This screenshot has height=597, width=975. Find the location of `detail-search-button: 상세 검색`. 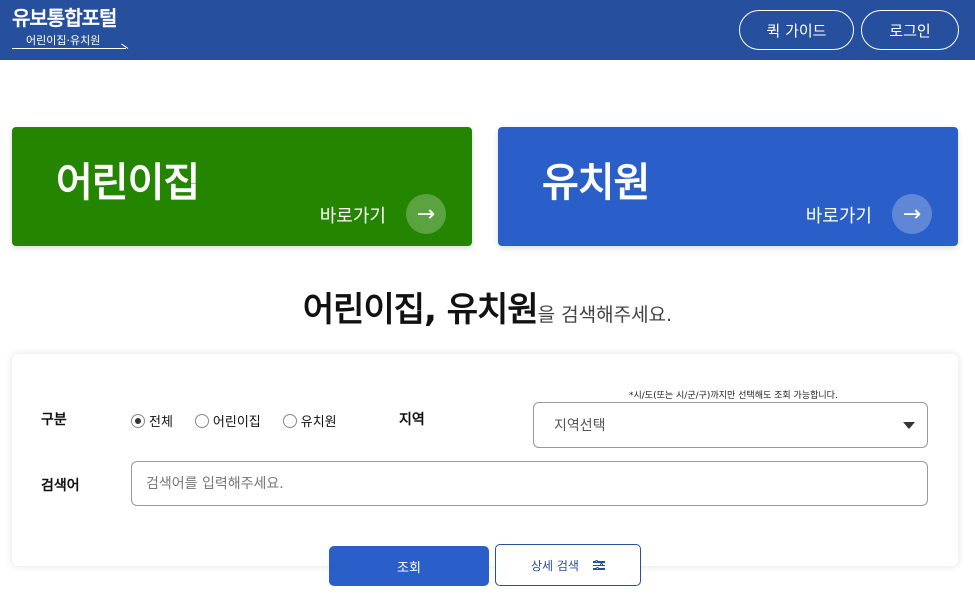

detail-search-button: 상세 검색 is located at coordinates (568, 565).